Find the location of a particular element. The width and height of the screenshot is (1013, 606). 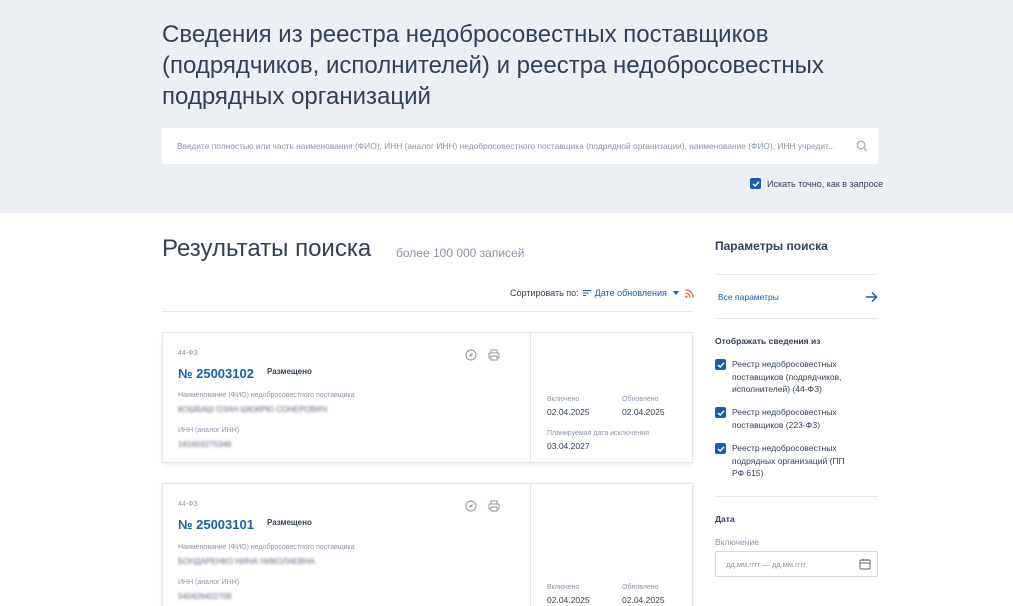

exact-search-checkbox is located at coordinates (755, 183).